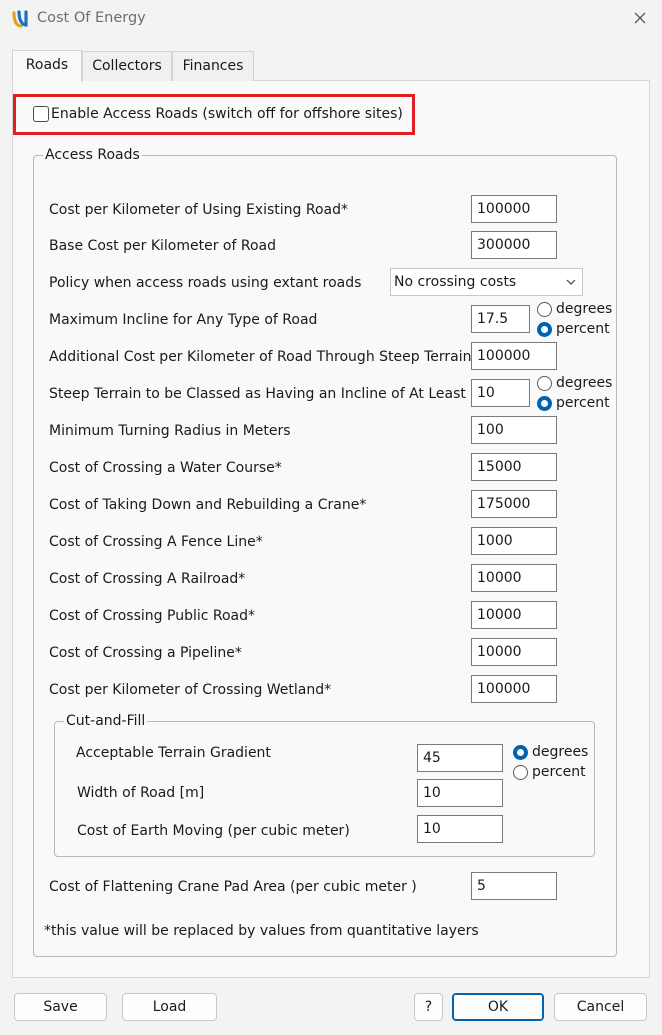 This screenshot has width=662, height=1035. I want to click on access-roads-legend: Access Roads, so click(92, 155).